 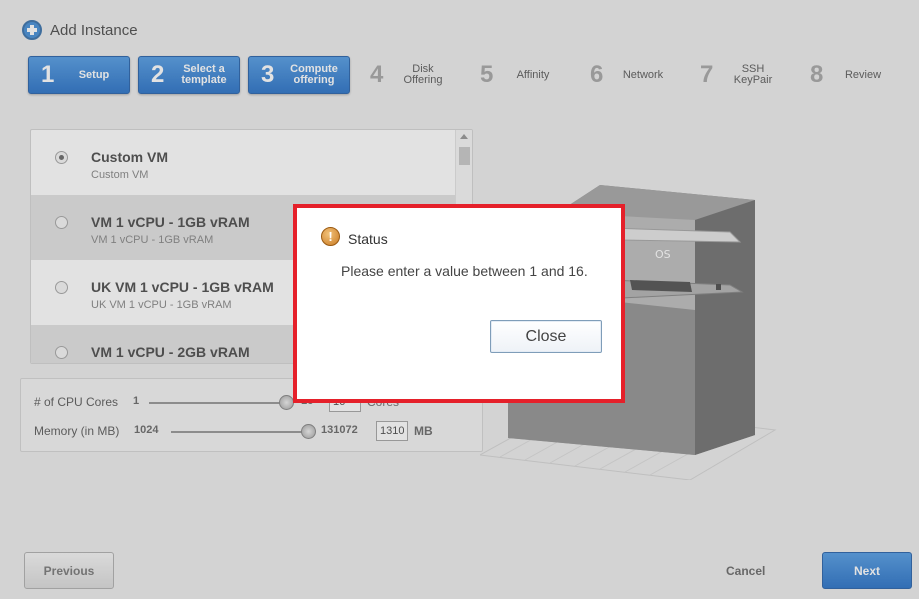 What do you see at coordinates (546, 336) in the screenshot?
I see `close-button: Close` at bounding box center [546, 336].